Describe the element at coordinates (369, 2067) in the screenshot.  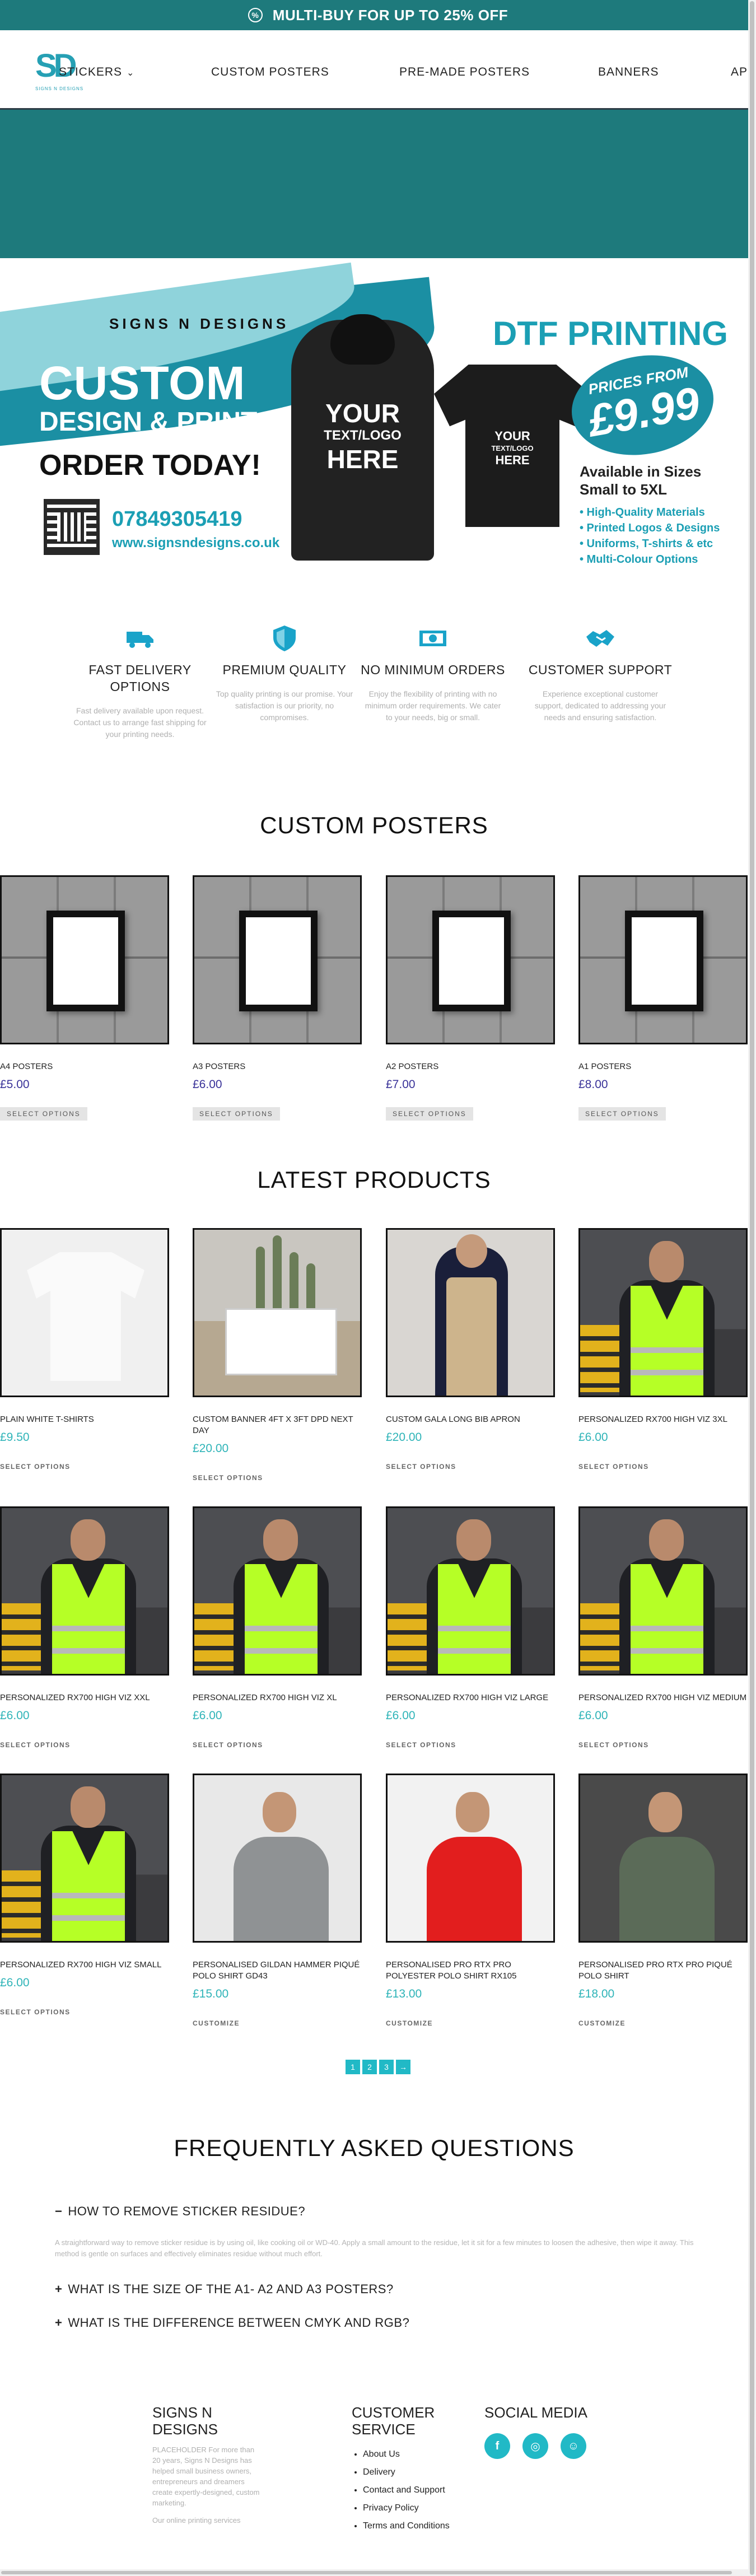
I see `page-2-button: 2` at that location.